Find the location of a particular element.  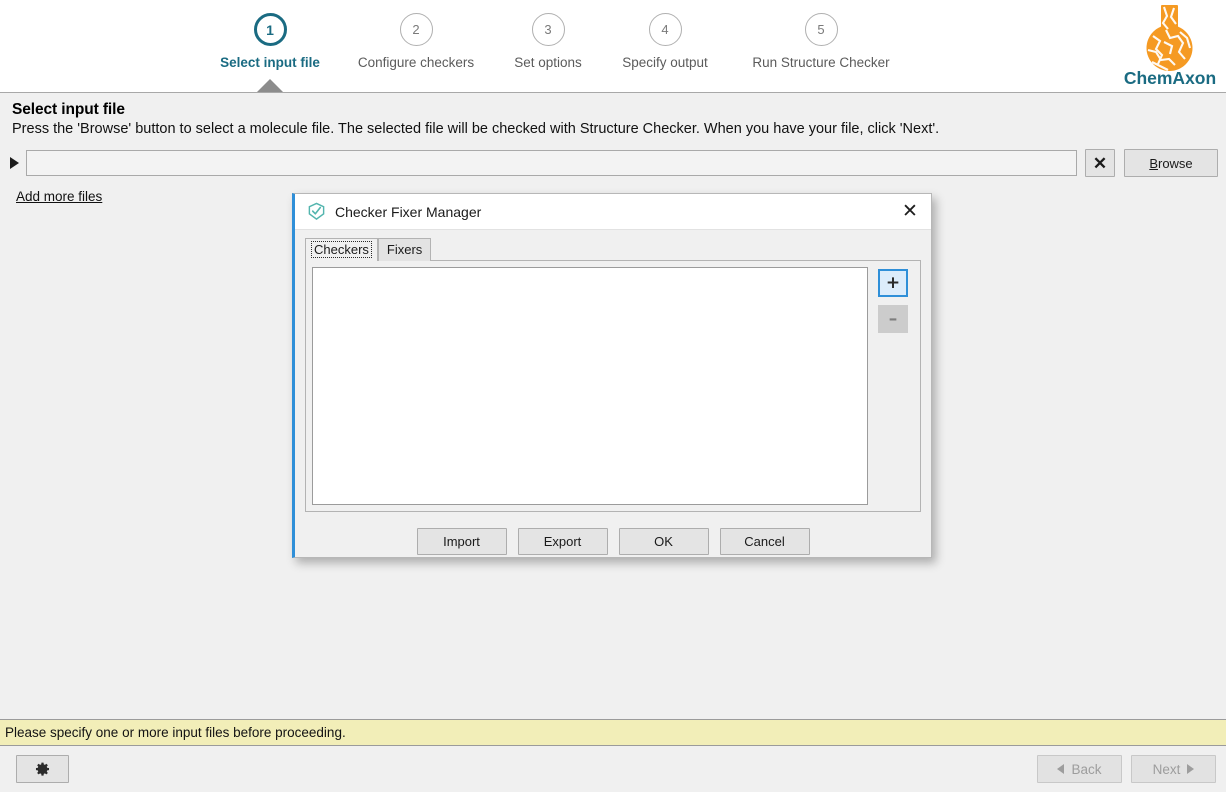

minus-icon: – is located at coordinates (893, 318).